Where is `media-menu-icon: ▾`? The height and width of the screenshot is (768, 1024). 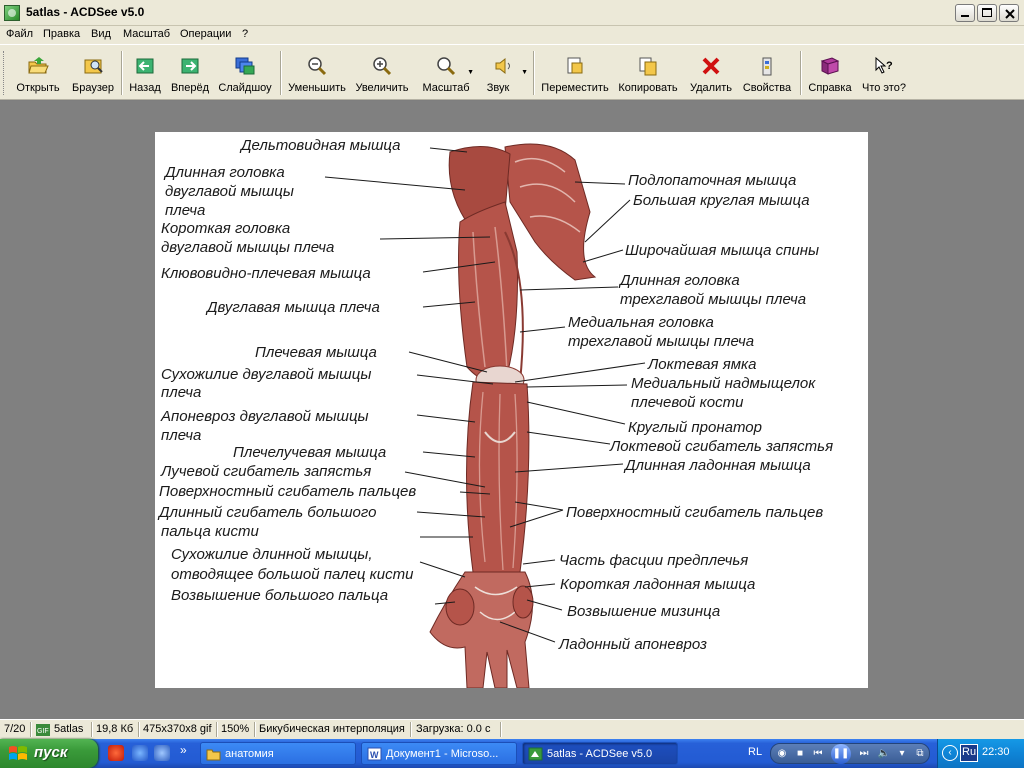
media-menu-icon: ▾ is located at coordinates (902, 754).